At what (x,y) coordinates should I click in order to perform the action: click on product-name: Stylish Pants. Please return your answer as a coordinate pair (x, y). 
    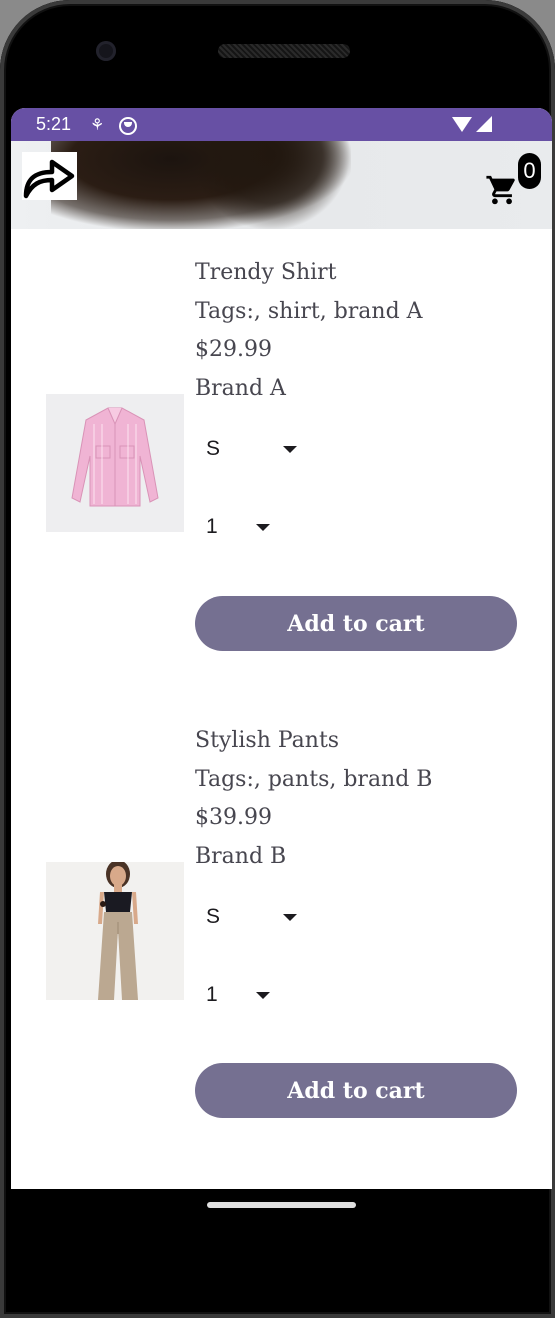
    Looking at the image, I should click on (267, 740).